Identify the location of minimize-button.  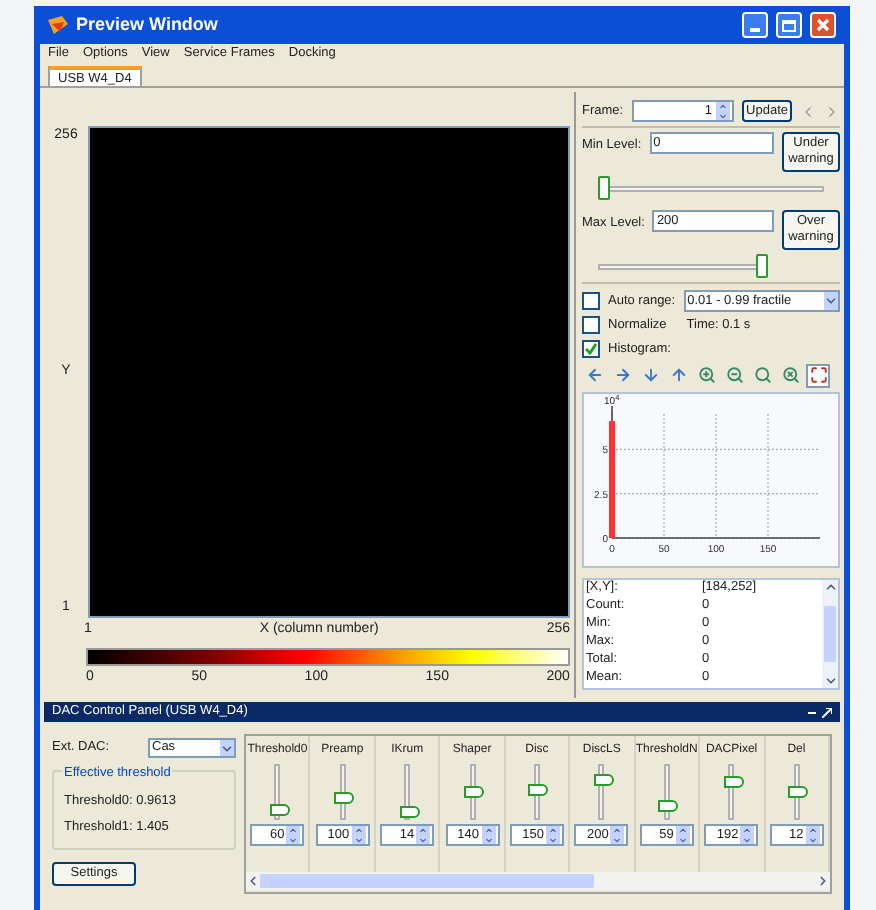
(755, 25).